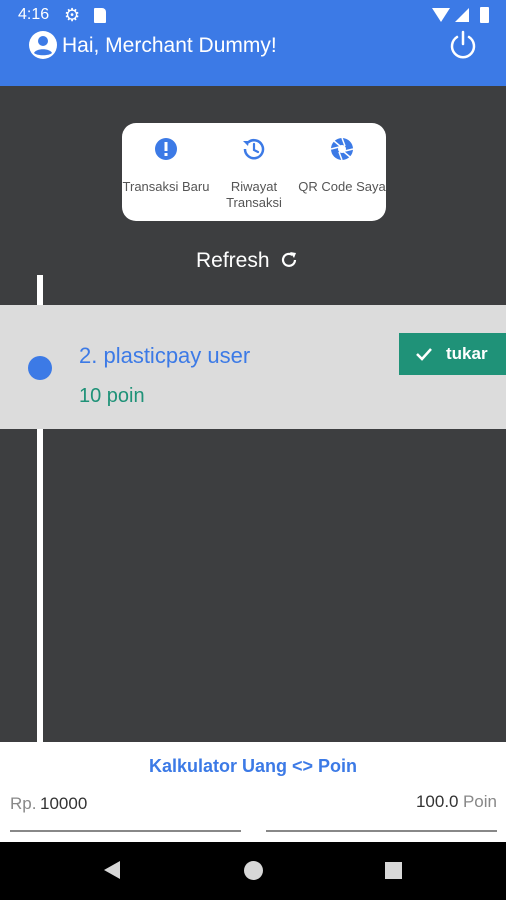  Describe the element at coordinates (467, 353) in the screenshot. I see `tukar-label: tukar` at that location.